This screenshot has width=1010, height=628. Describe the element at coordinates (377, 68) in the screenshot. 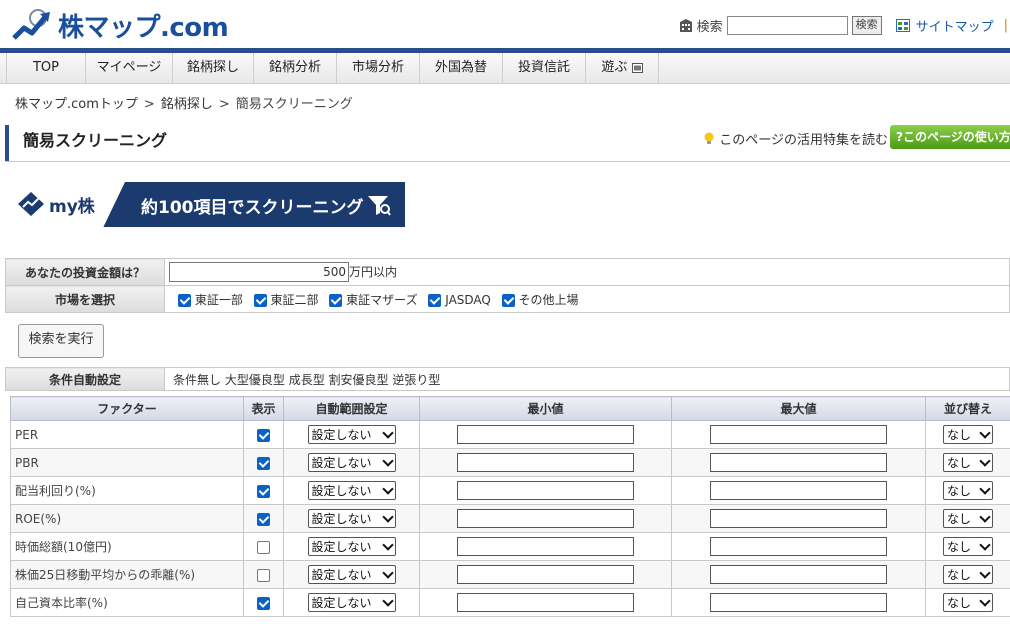

I see `nav-item-market-analysis: 市場分析` at that location.